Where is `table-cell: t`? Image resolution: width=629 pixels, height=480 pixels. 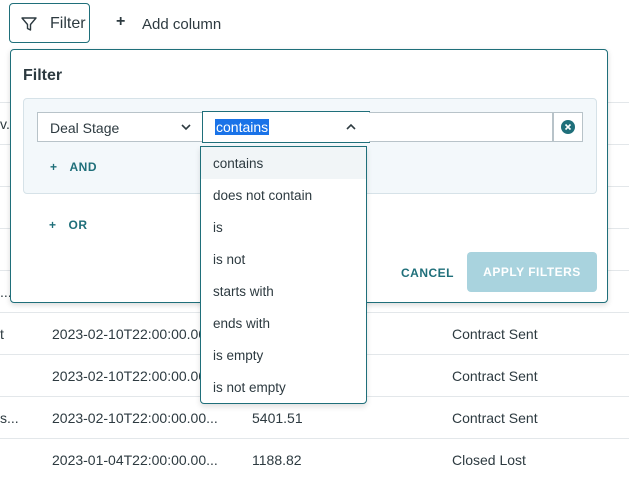
table-cell: t is located at coordinates (2, 334).